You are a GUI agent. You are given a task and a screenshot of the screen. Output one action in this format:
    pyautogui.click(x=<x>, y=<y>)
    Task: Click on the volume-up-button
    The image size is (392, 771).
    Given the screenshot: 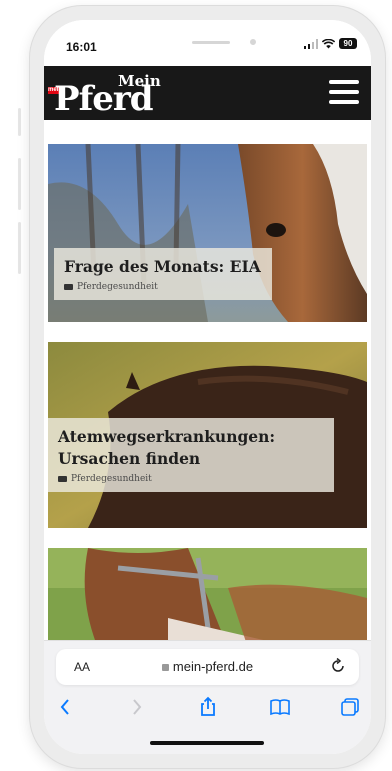 What is the action you would take?
    pyautogui.click(x=19, y=184)
    